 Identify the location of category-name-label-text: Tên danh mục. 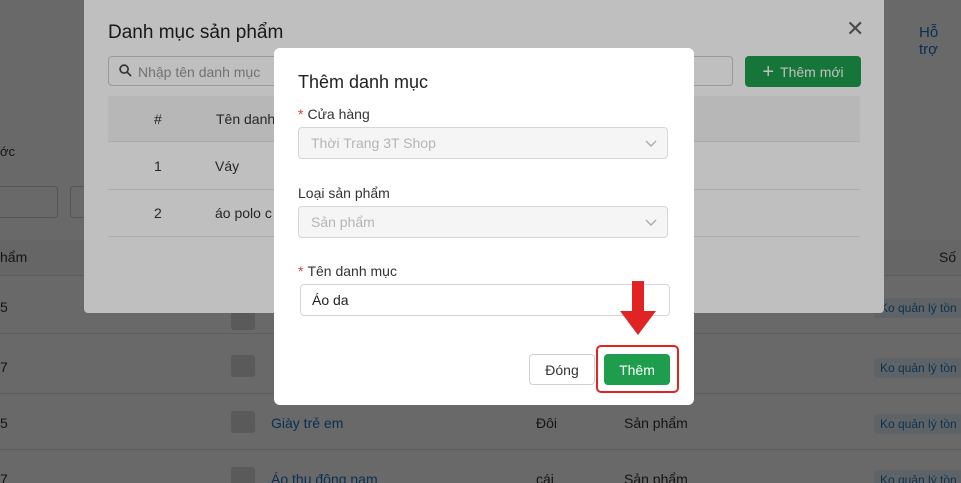
(352, 271).